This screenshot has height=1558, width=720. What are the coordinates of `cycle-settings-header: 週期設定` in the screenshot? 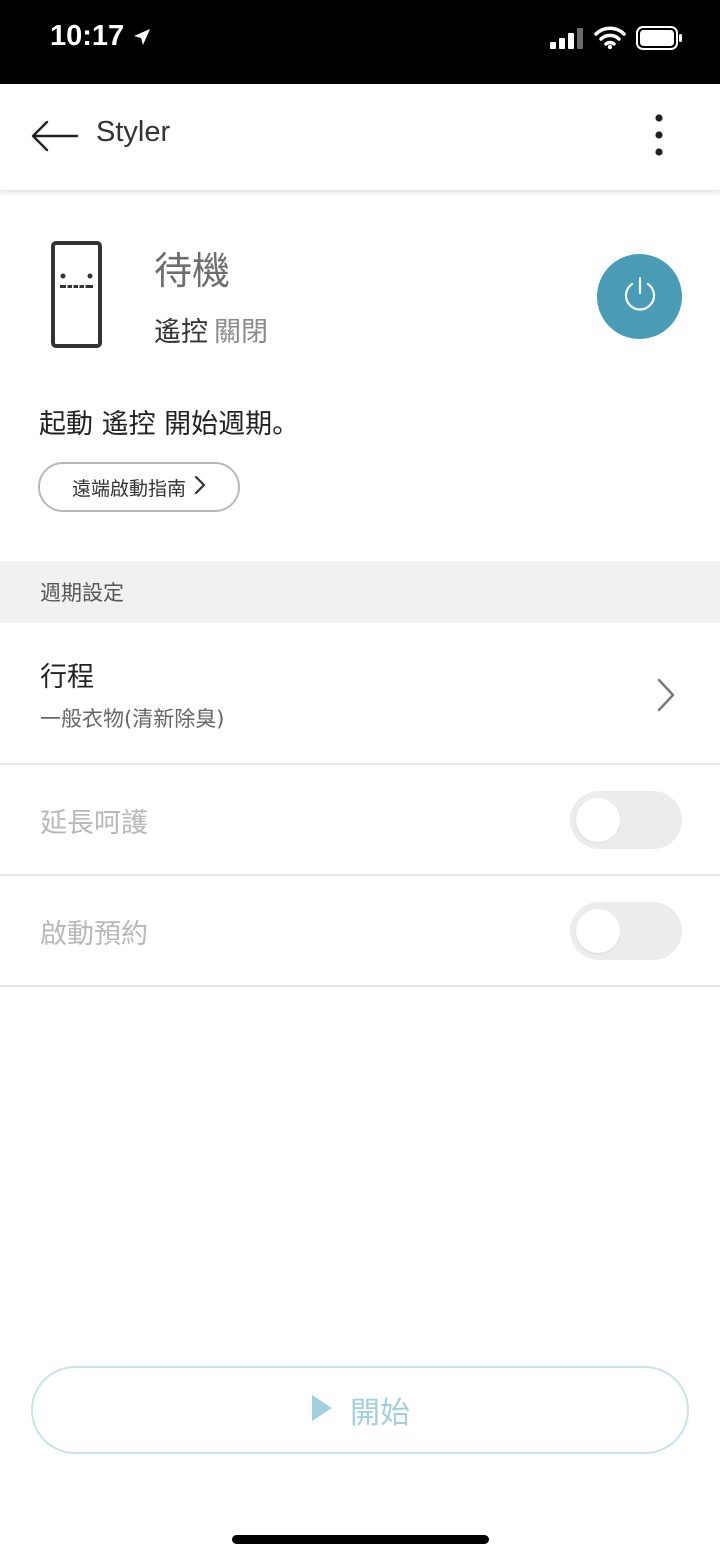 It's located at (360, 592).